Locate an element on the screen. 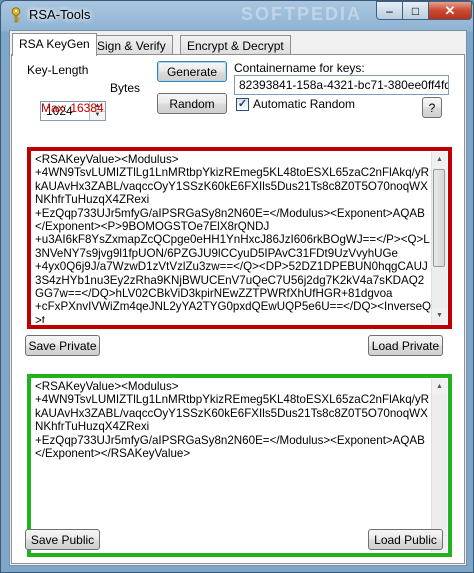 Image resolution: width=474 pixels, height=573 pixels. private-key-scrollbar: ▲ ▼ is located at coordinates (439, 238).